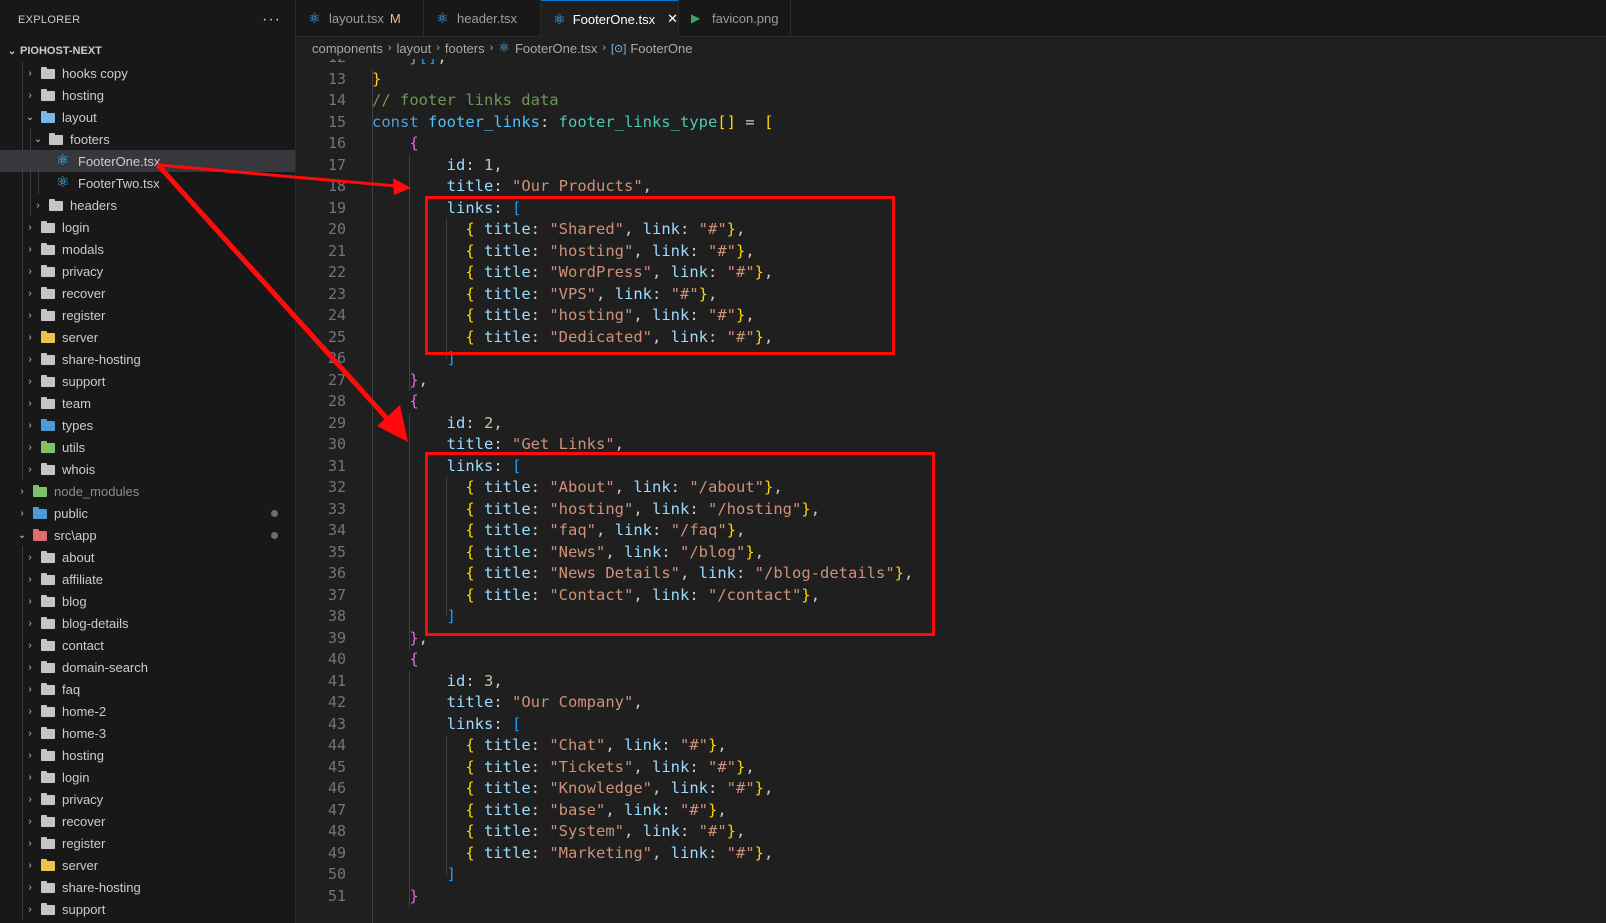  I want to click on arrow-to-links, so click(282, 302).